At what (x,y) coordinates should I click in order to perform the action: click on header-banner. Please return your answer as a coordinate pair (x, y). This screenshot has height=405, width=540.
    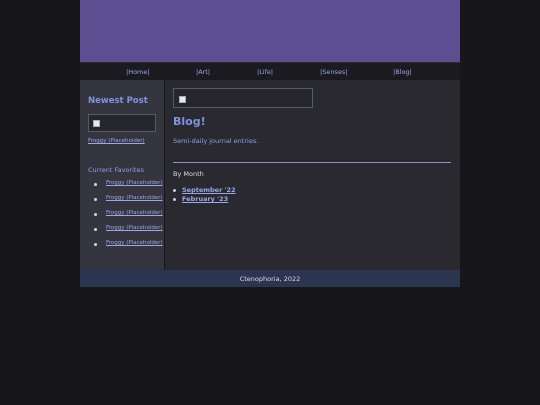
    Looking at the image, I should click on (270, 31).